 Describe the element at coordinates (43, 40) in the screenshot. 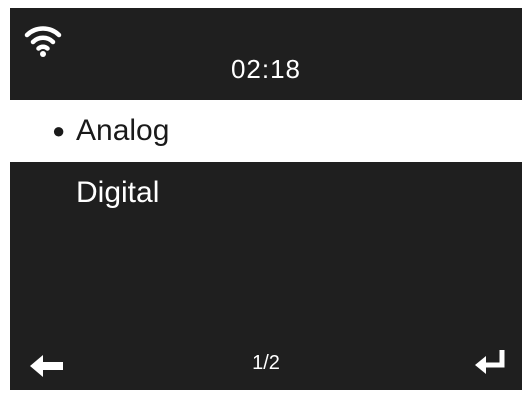

I see `wifi-icon` at that location.